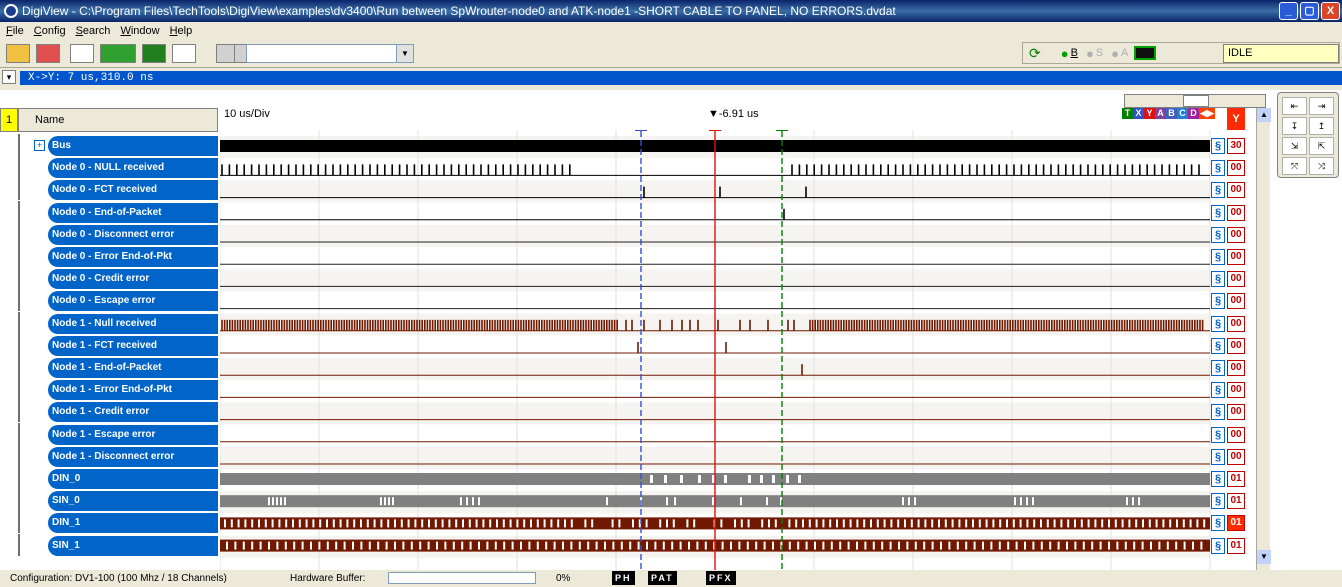 Image resolution: width=1342 pixels, height=587 pixels. What do you see at coordinates (181, 31) in the screenshot?
I see `menu-help: Help` at bounding box center [181, 31].